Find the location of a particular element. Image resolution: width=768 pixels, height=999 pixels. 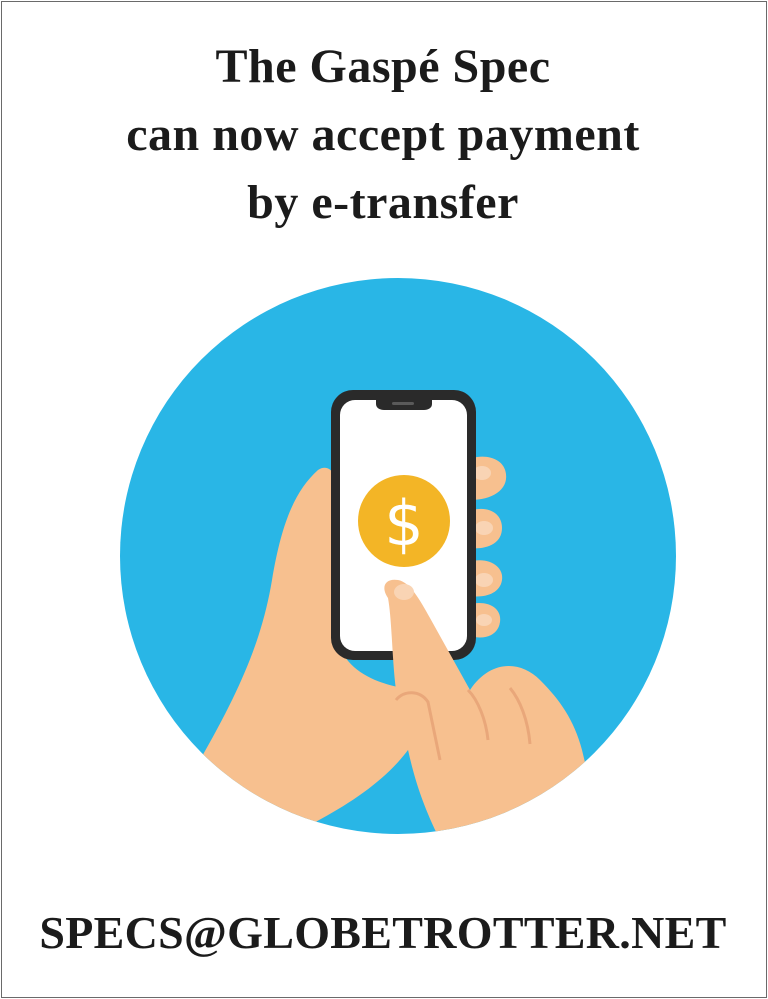

dollar-coin-icon: $ is located at coordinates (404, 521).